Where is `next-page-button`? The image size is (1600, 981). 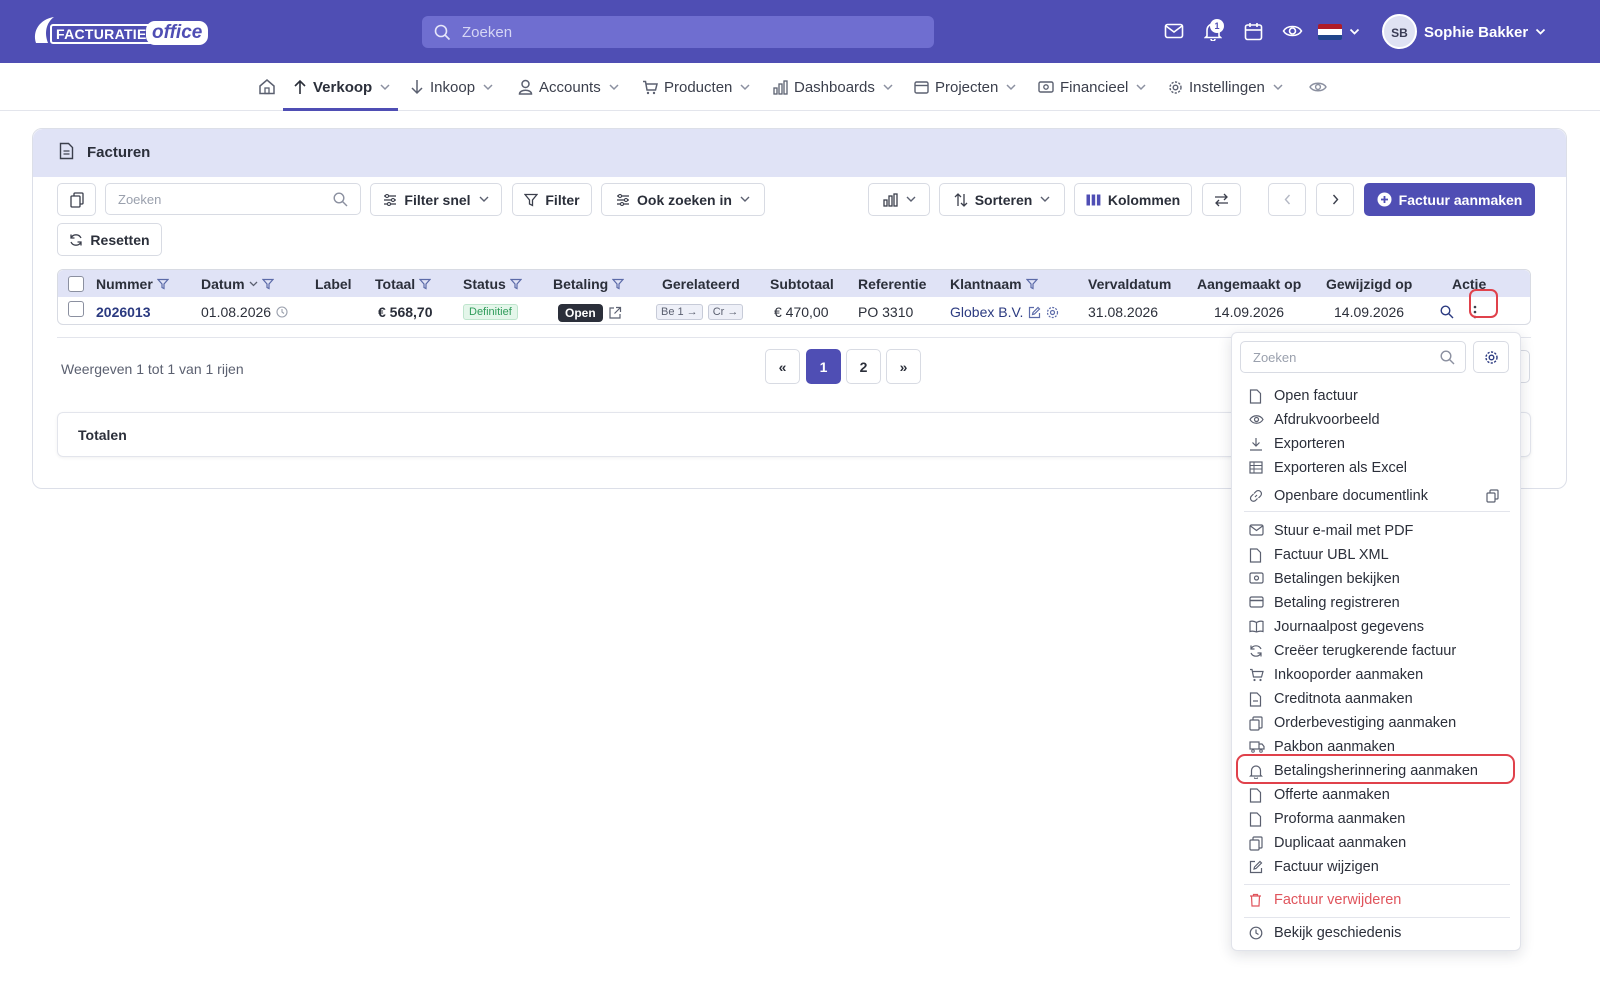
next-page-button is located at coordinates (1335, 199).